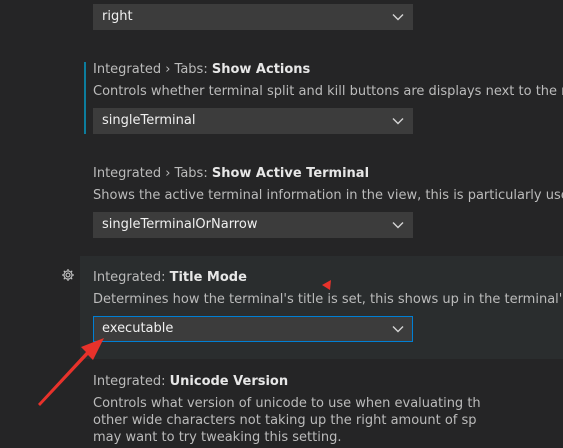 This screenshot has width=563, height=448. What do you see at coordinates (68, 275) in the screenshot?
I see `gear-icon` at bounding box center [68, 275].